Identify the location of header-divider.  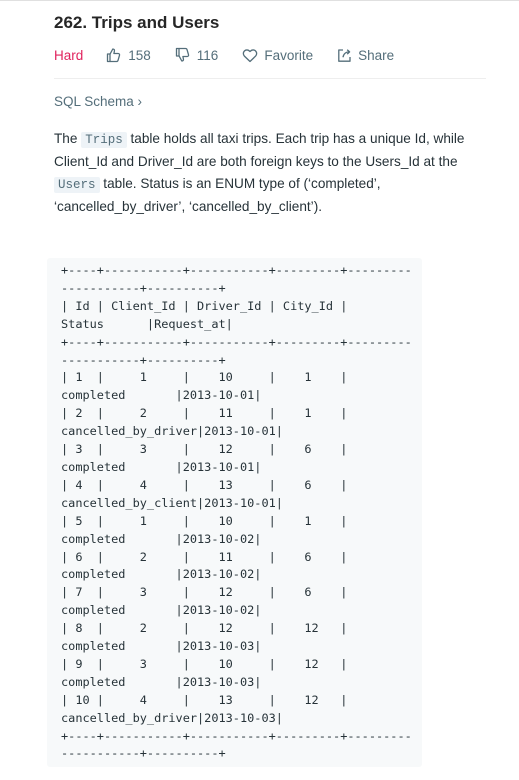
(270, 78).